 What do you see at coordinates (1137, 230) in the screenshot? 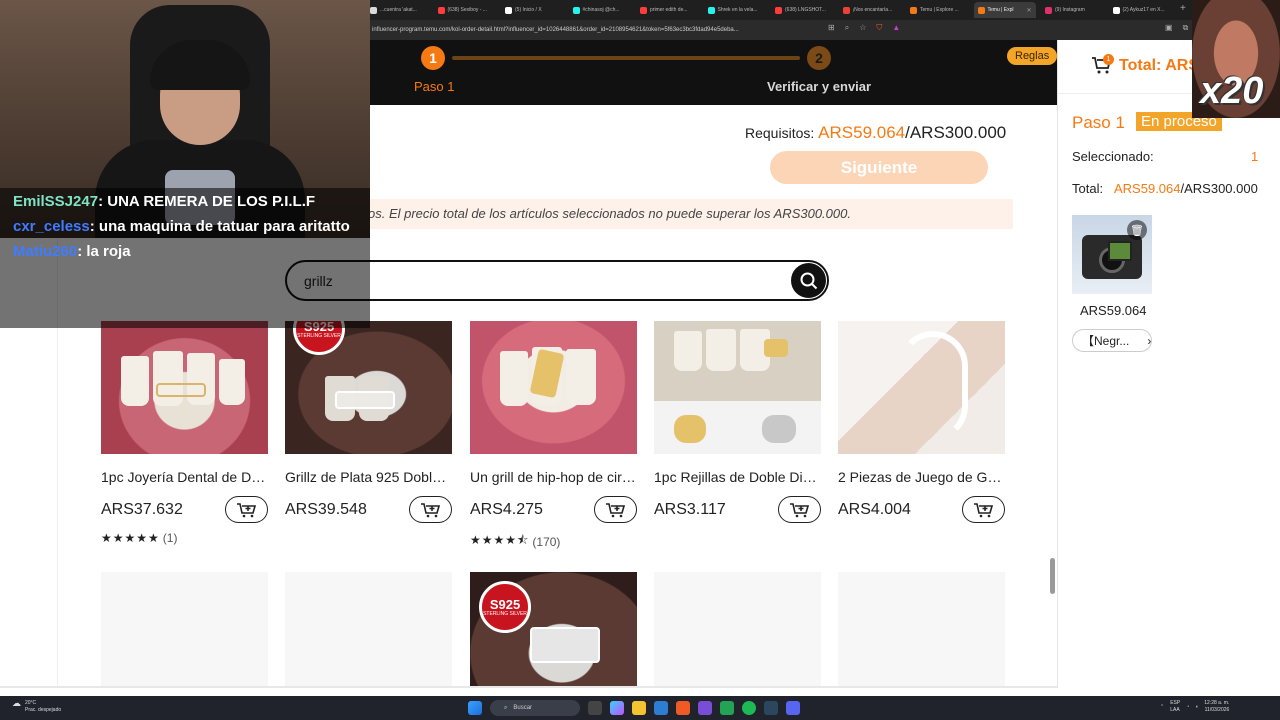
I see `trash-icon: 🗑` at bounding box center [1137, 230].